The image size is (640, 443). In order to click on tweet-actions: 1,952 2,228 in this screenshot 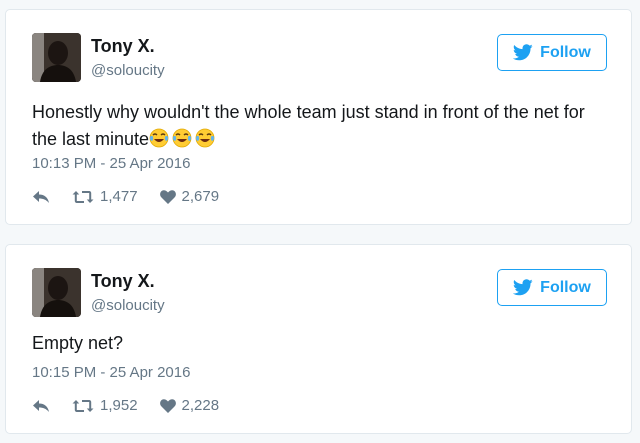, I will do `click(125, 405)`.